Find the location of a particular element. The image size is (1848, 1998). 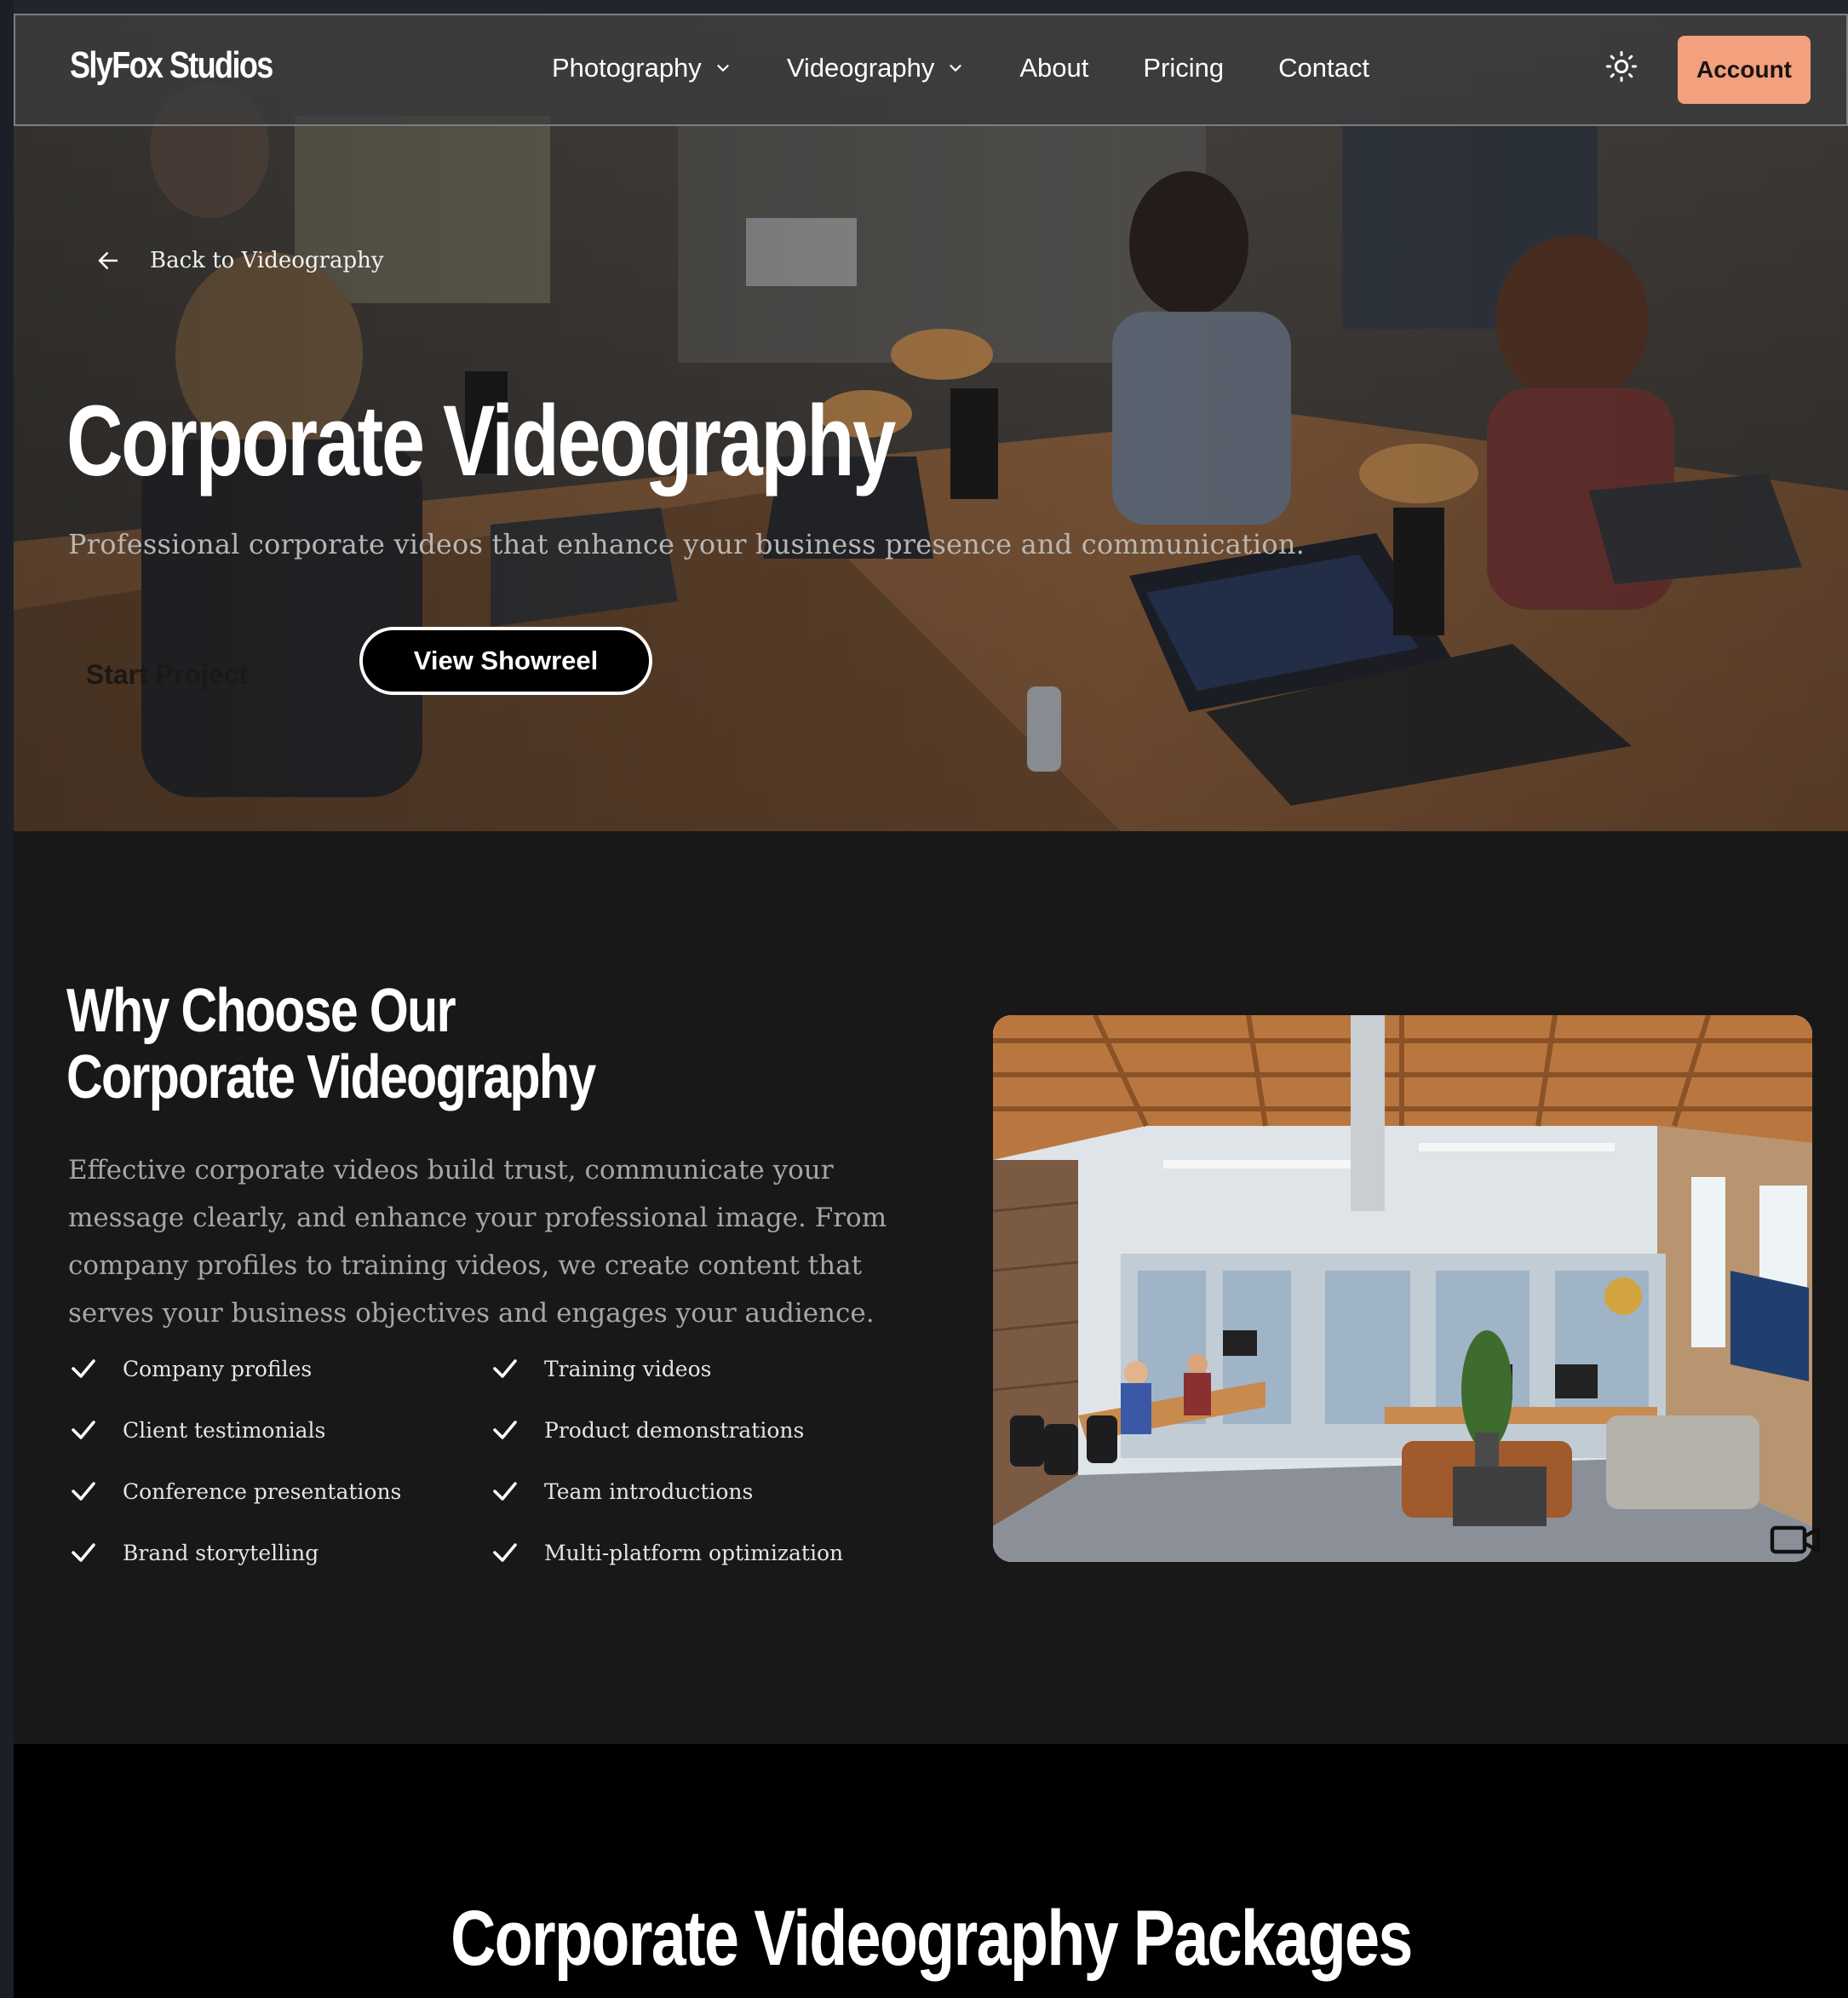

list-item: Company profiles is located at coordinates (279, 1369).